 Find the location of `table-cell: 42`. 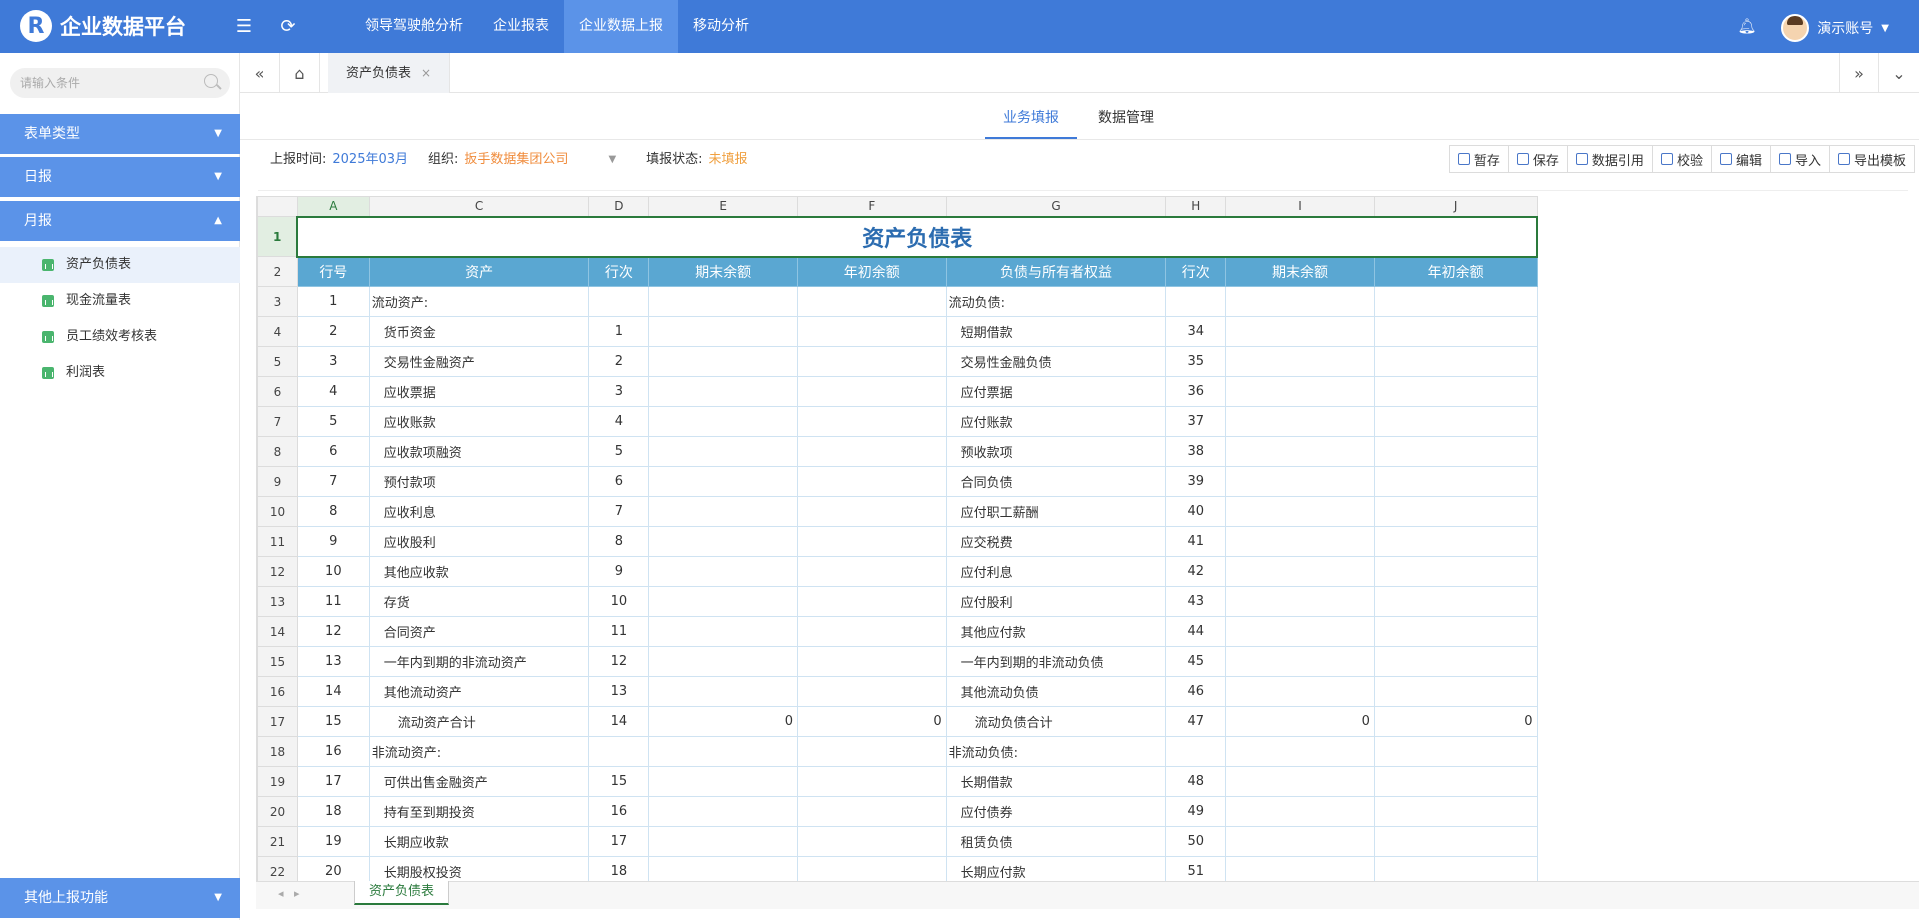

table-cell: 42 is located at coordinates (1196, 571).